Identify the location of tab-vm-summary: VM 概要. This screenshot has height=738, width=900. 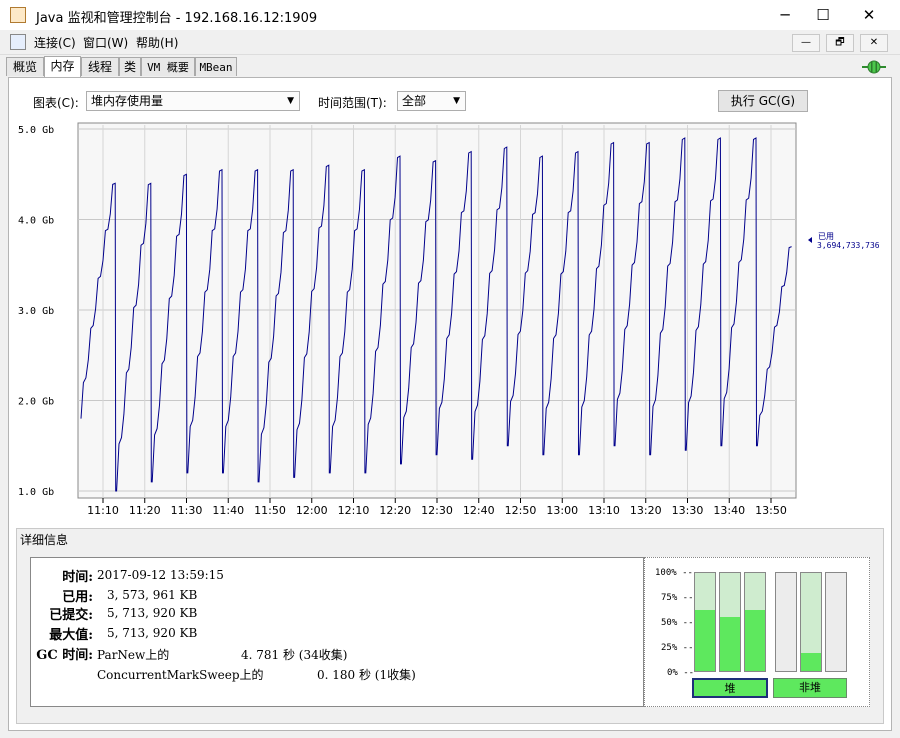
(168, 66).